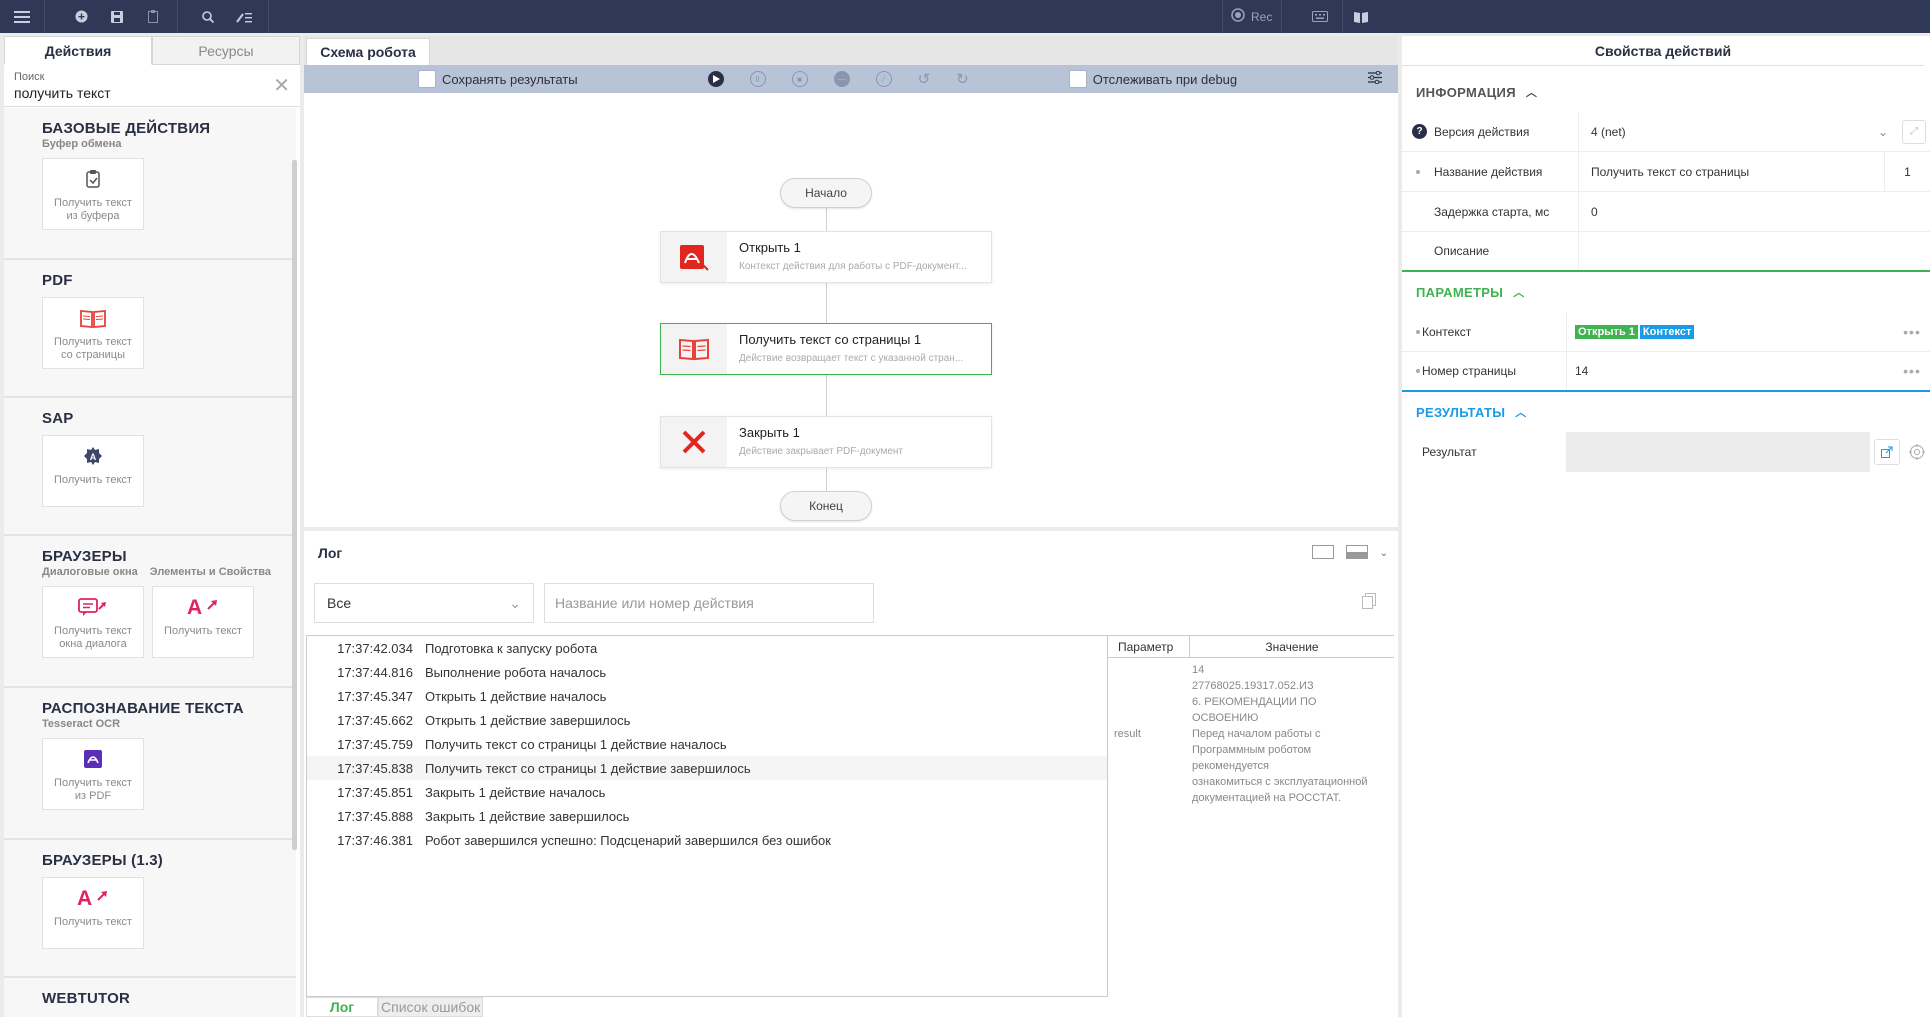  I want to click on play-icon, so click(715, 79).